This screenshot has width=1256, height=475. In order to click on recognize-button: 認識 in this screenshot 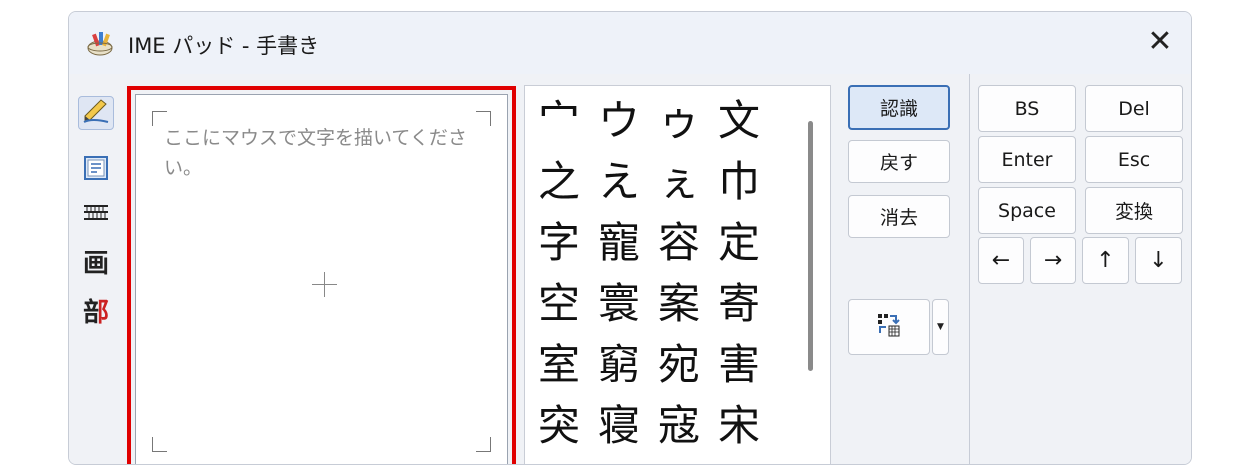, I will do `click(899, 107)`.